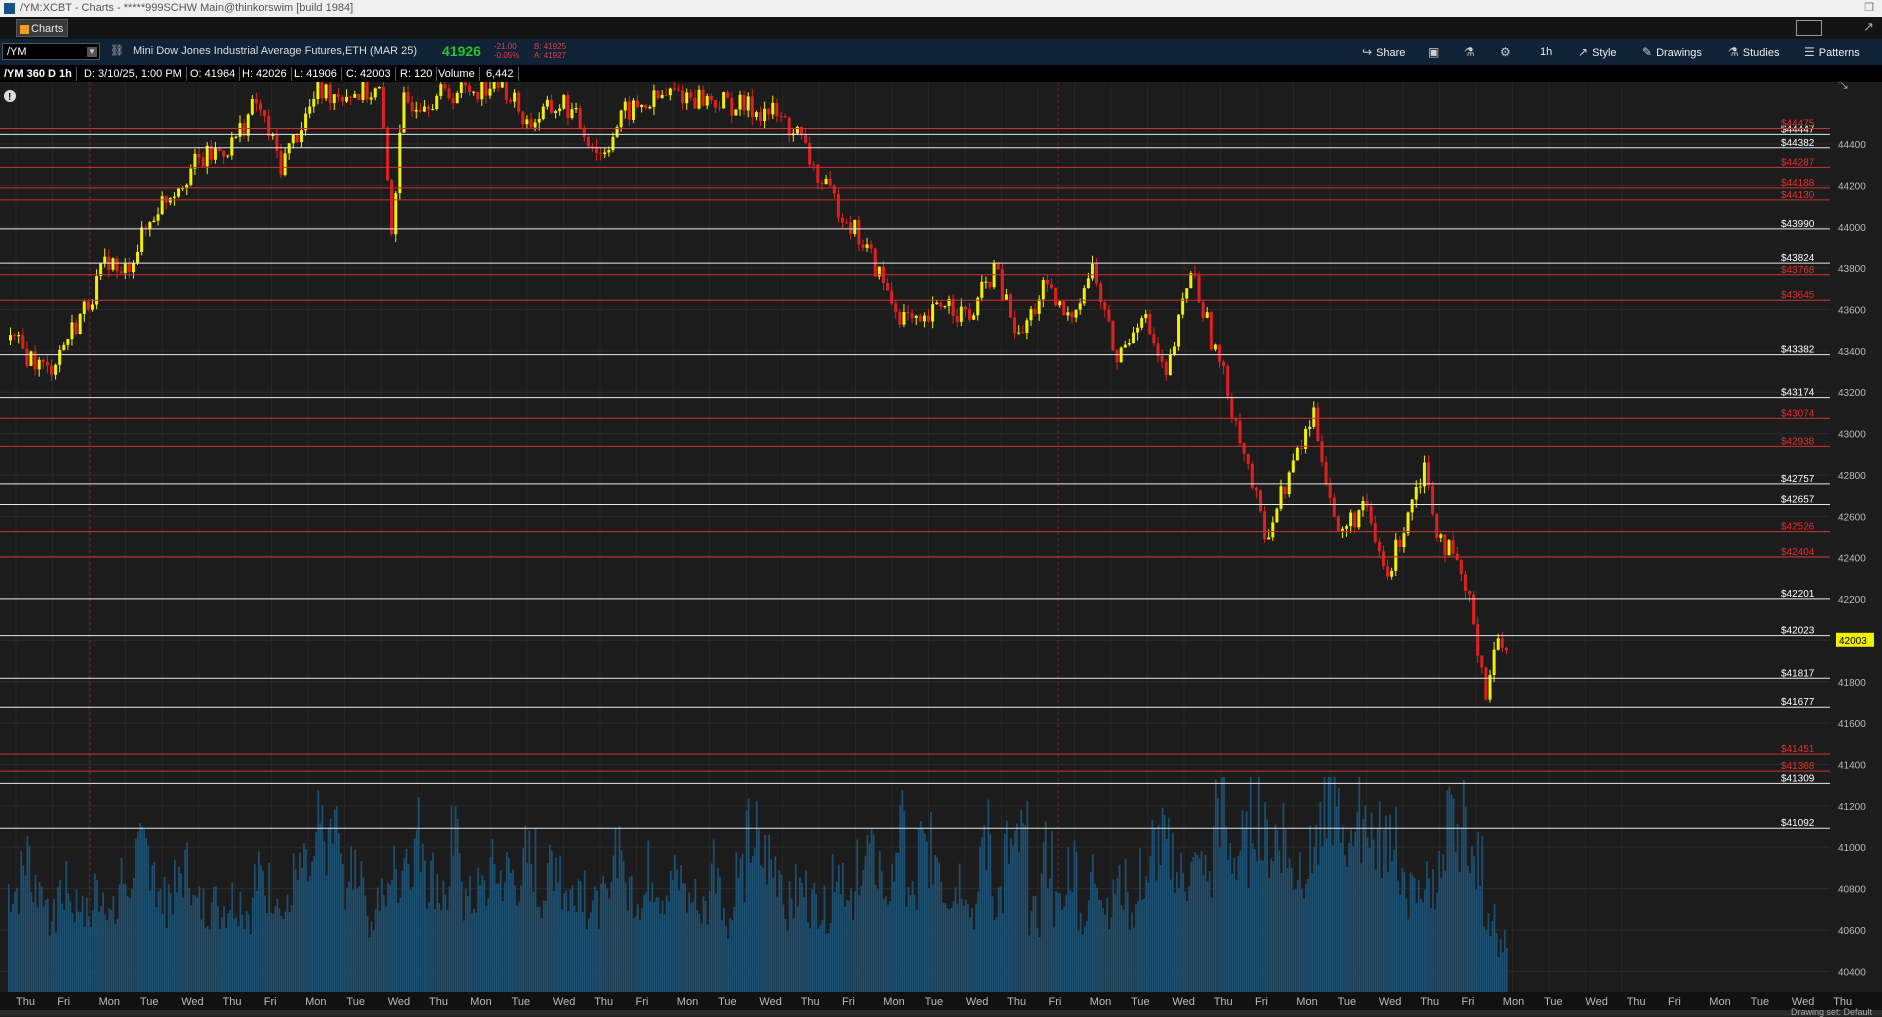 The width and height of the screenshot is (1882, 1017). What do you see at coordinates (92, 52) in the screenshot?
I see `symbol-dropdown-icon: ▼` at bounding box center [92, 52].